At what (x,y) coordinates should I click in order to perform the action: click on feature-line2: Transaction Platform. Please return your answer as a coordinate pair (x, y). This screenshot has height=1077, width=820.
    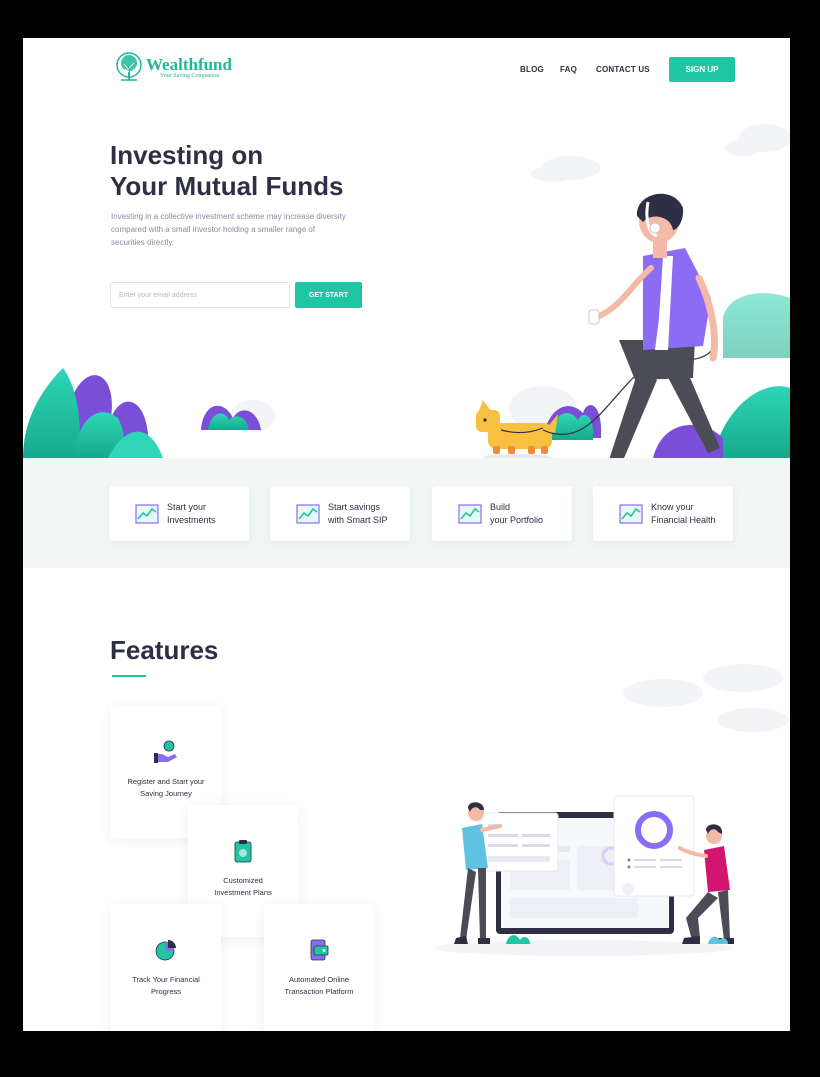
    Looking at the image, I should click on (319, 991).